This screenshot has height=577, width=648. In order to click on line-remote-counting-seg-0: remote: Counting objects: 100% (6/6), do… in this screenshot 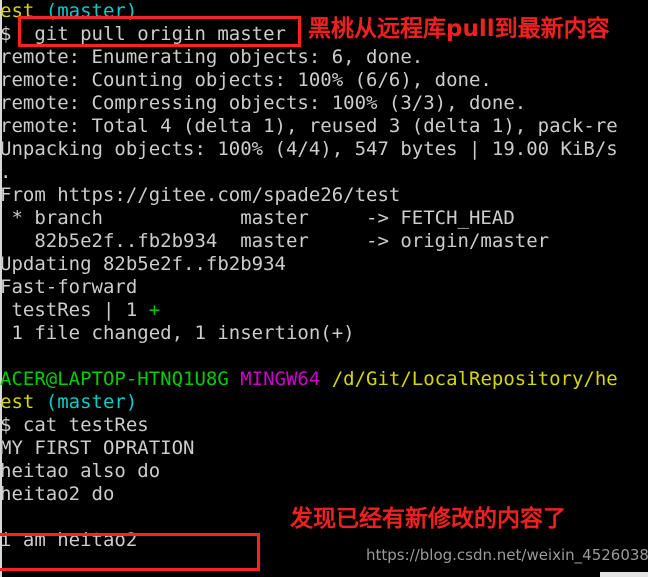, I will do `click(246, 80)`.